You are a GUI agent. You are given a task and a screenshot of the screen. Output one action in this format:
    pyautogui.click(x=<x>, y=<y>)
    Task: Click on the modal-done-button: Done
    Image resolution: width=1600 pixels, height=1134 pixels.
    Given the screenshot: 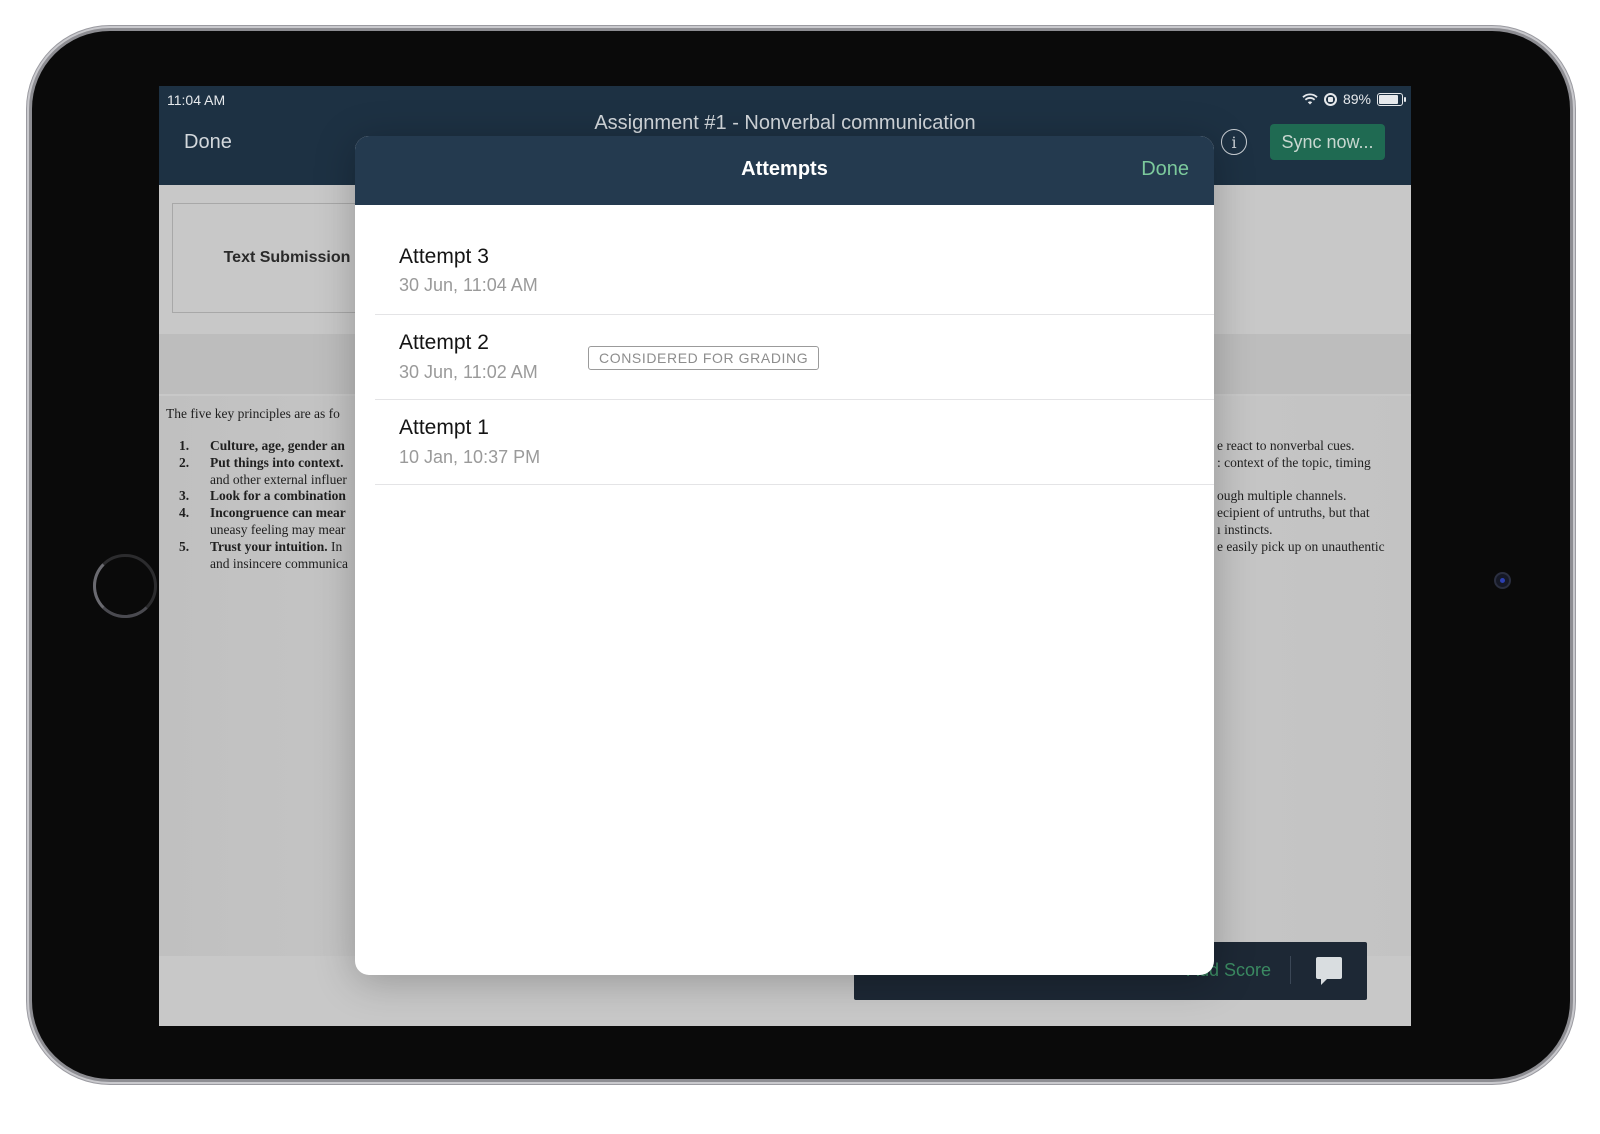 What is the action you would take?
    pyautogui.click(x=1165, y=169)
    